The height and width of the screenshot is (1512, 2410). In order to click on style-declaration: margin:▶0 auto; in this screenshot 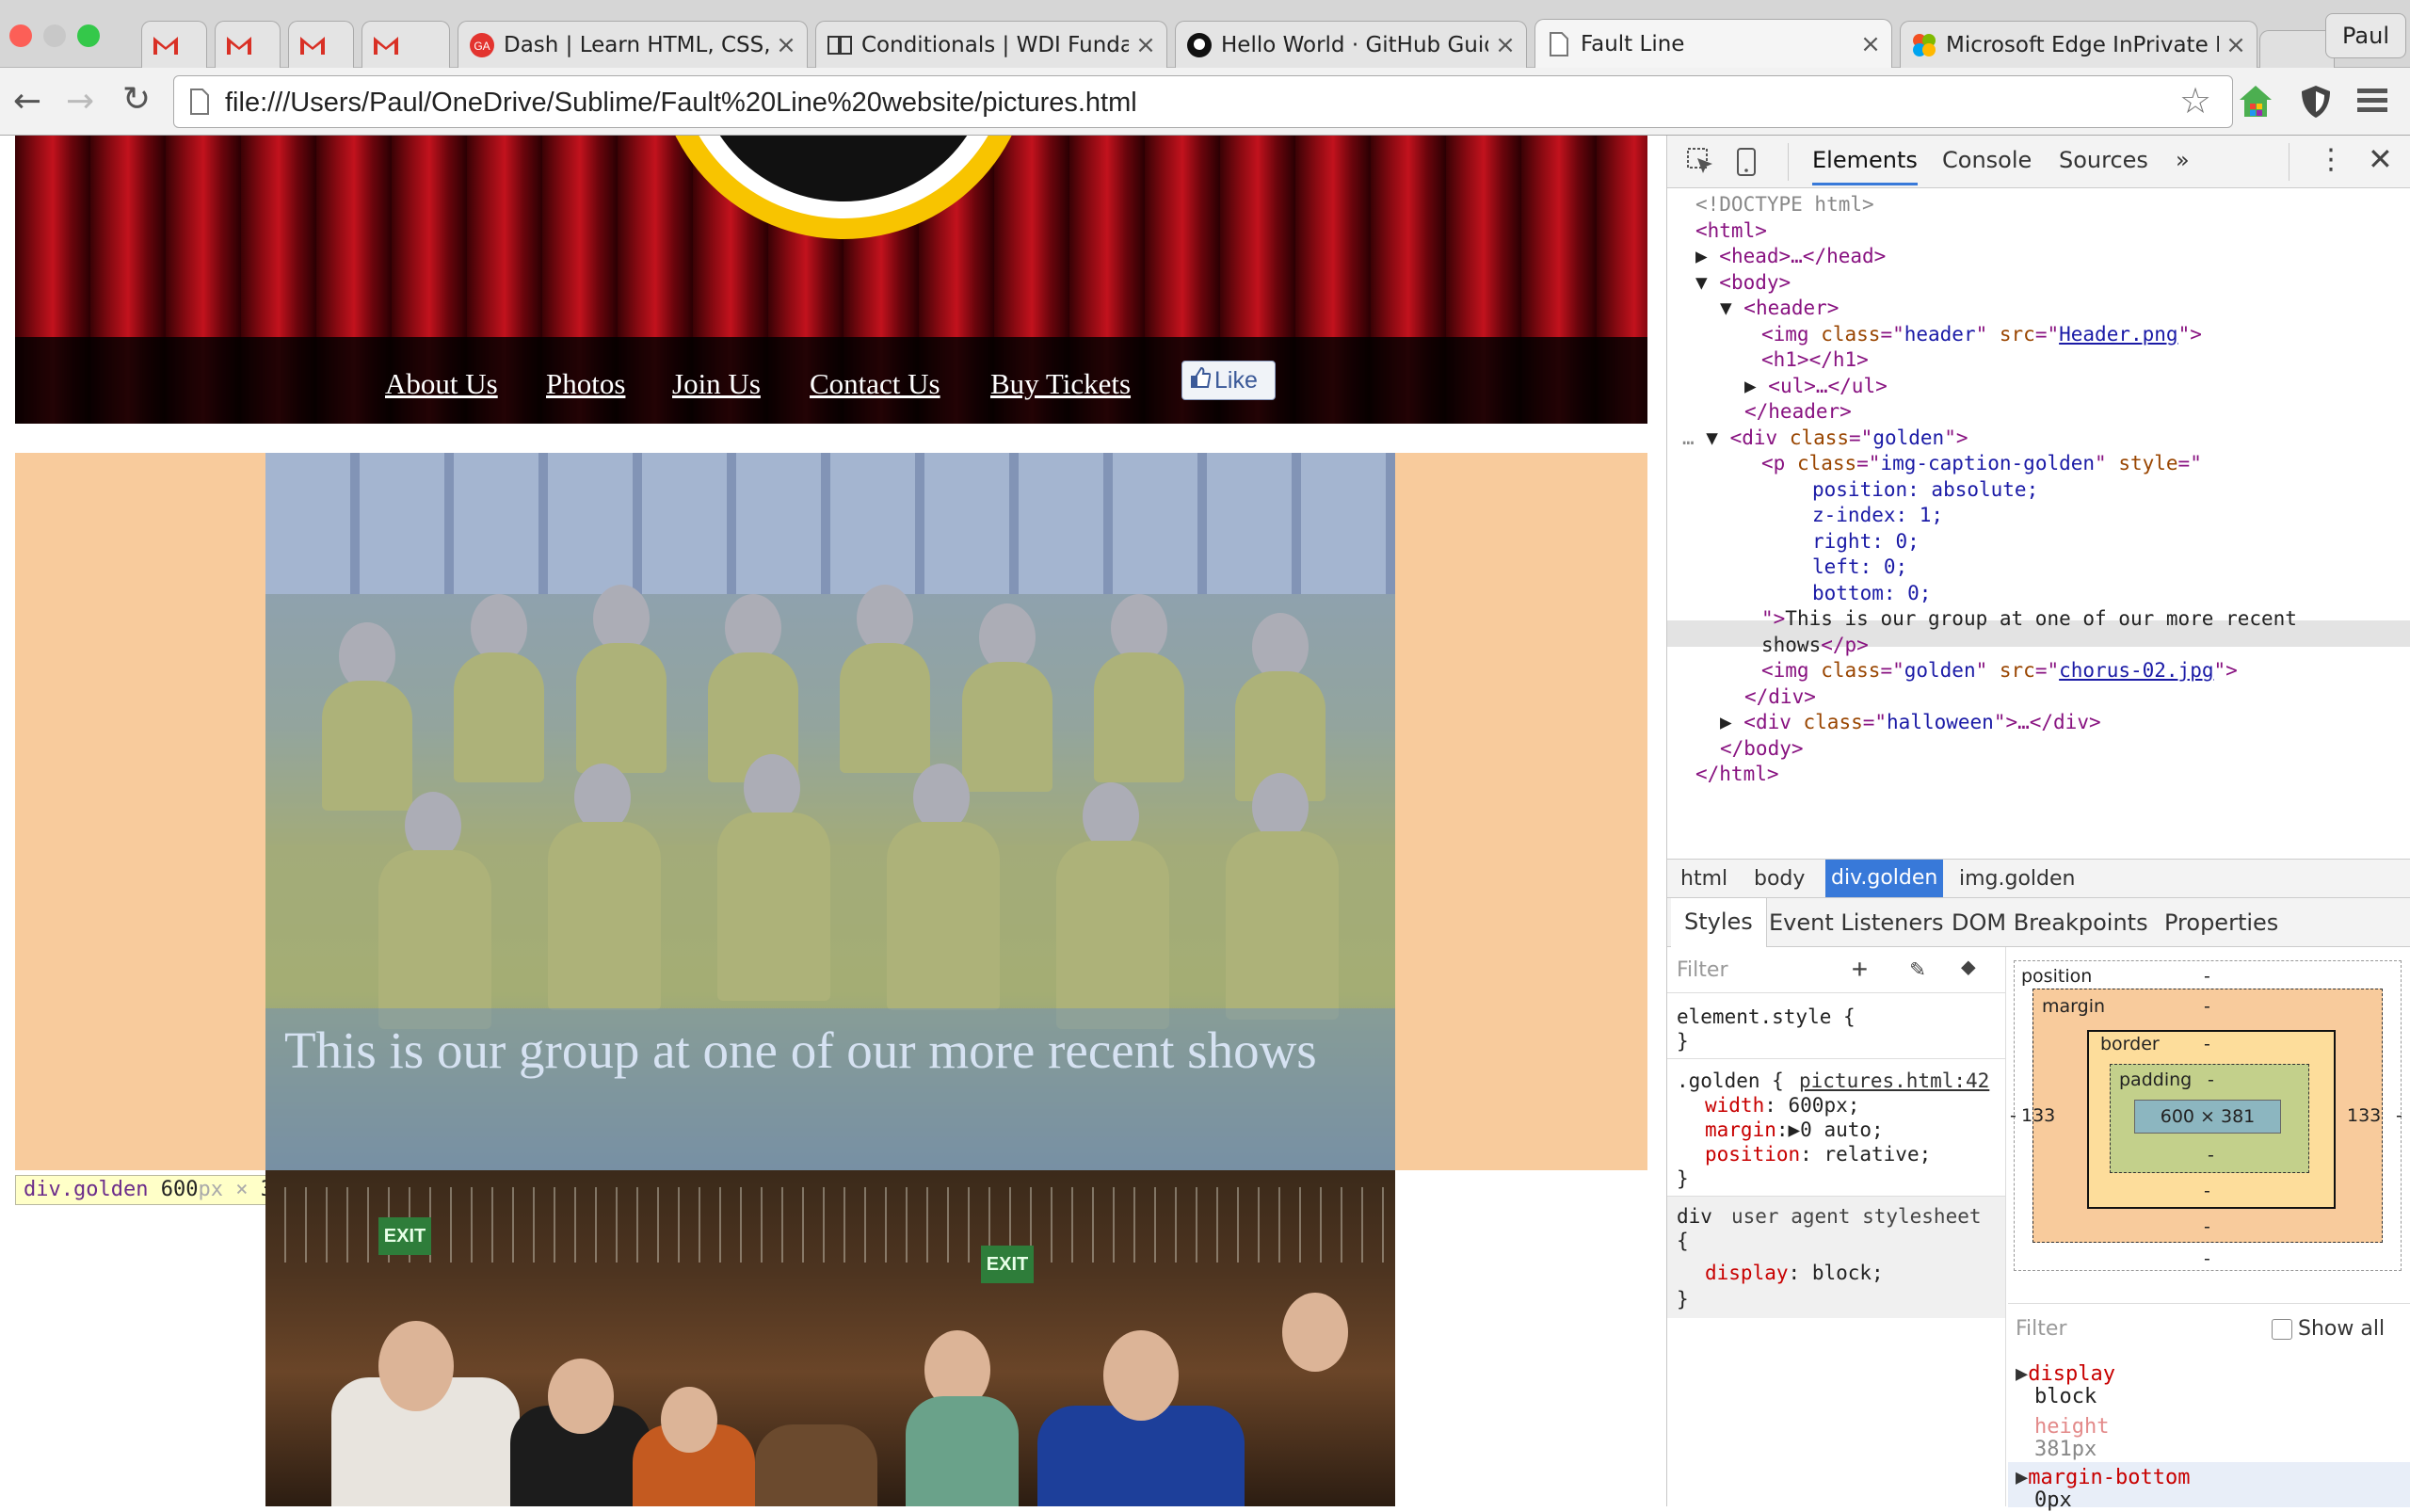, I will do `click(1794, 1129)`.